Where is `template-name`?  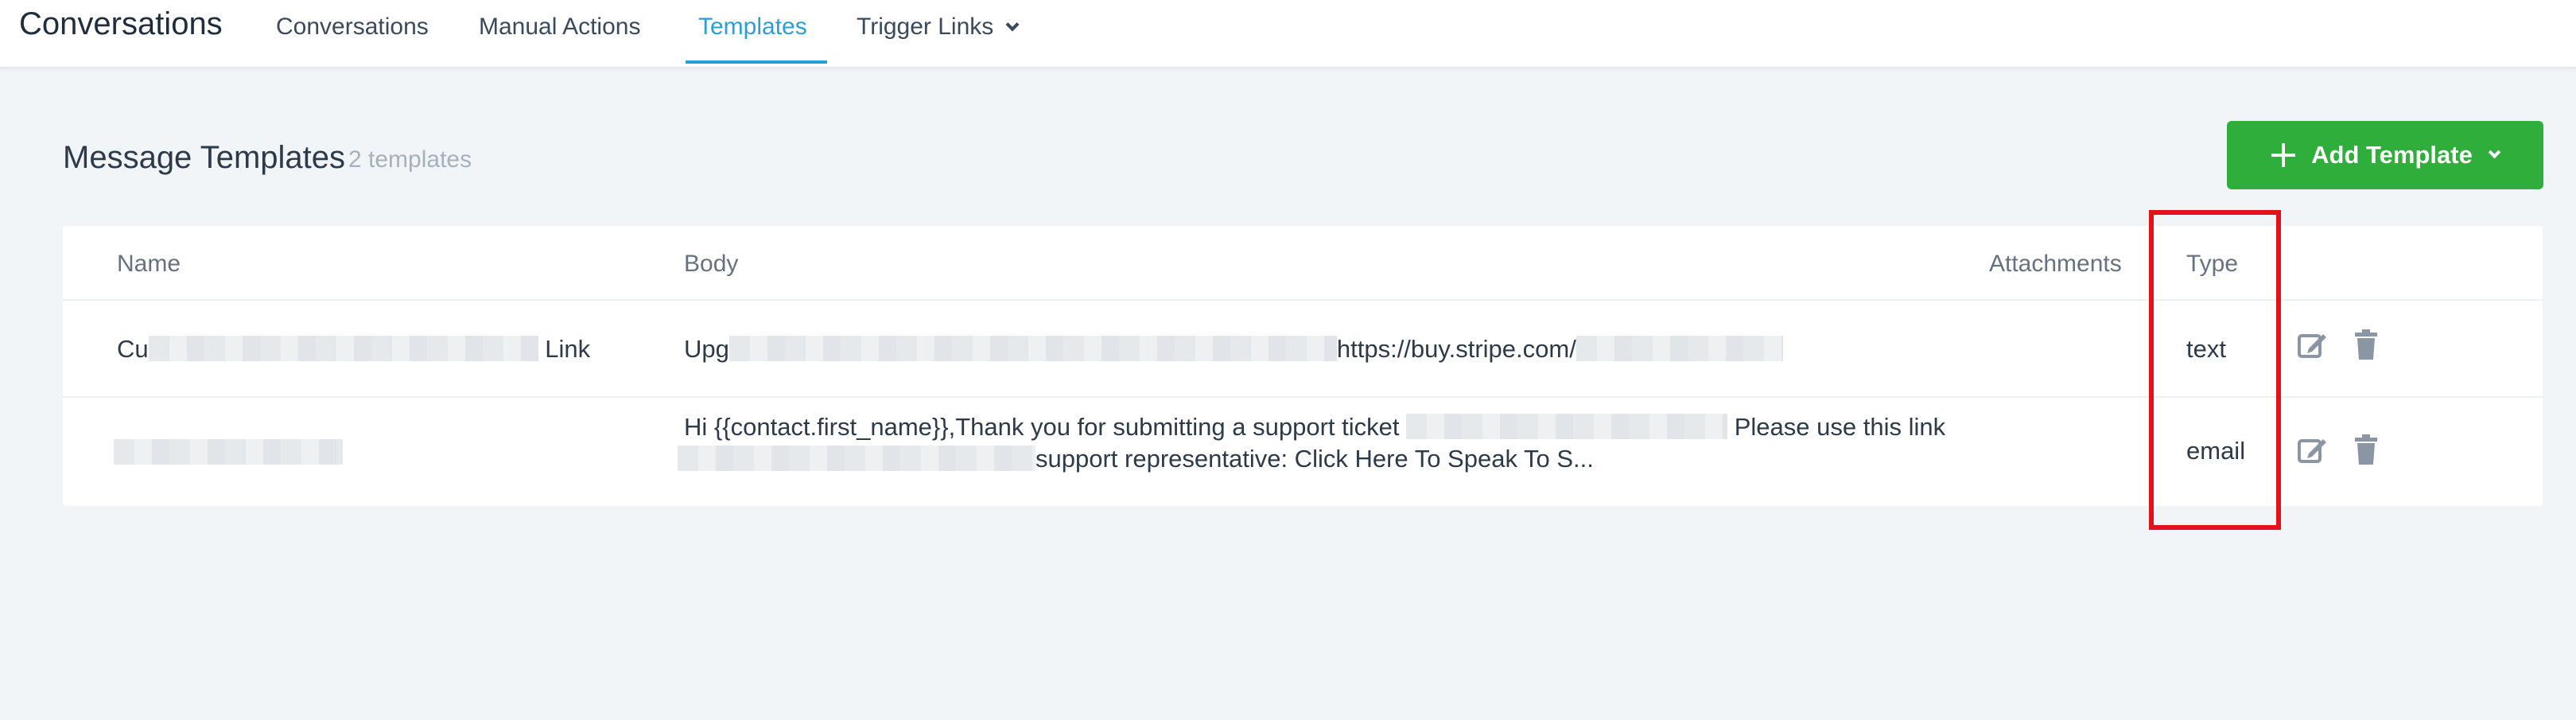
template-name is located at coordinates (228, 452).